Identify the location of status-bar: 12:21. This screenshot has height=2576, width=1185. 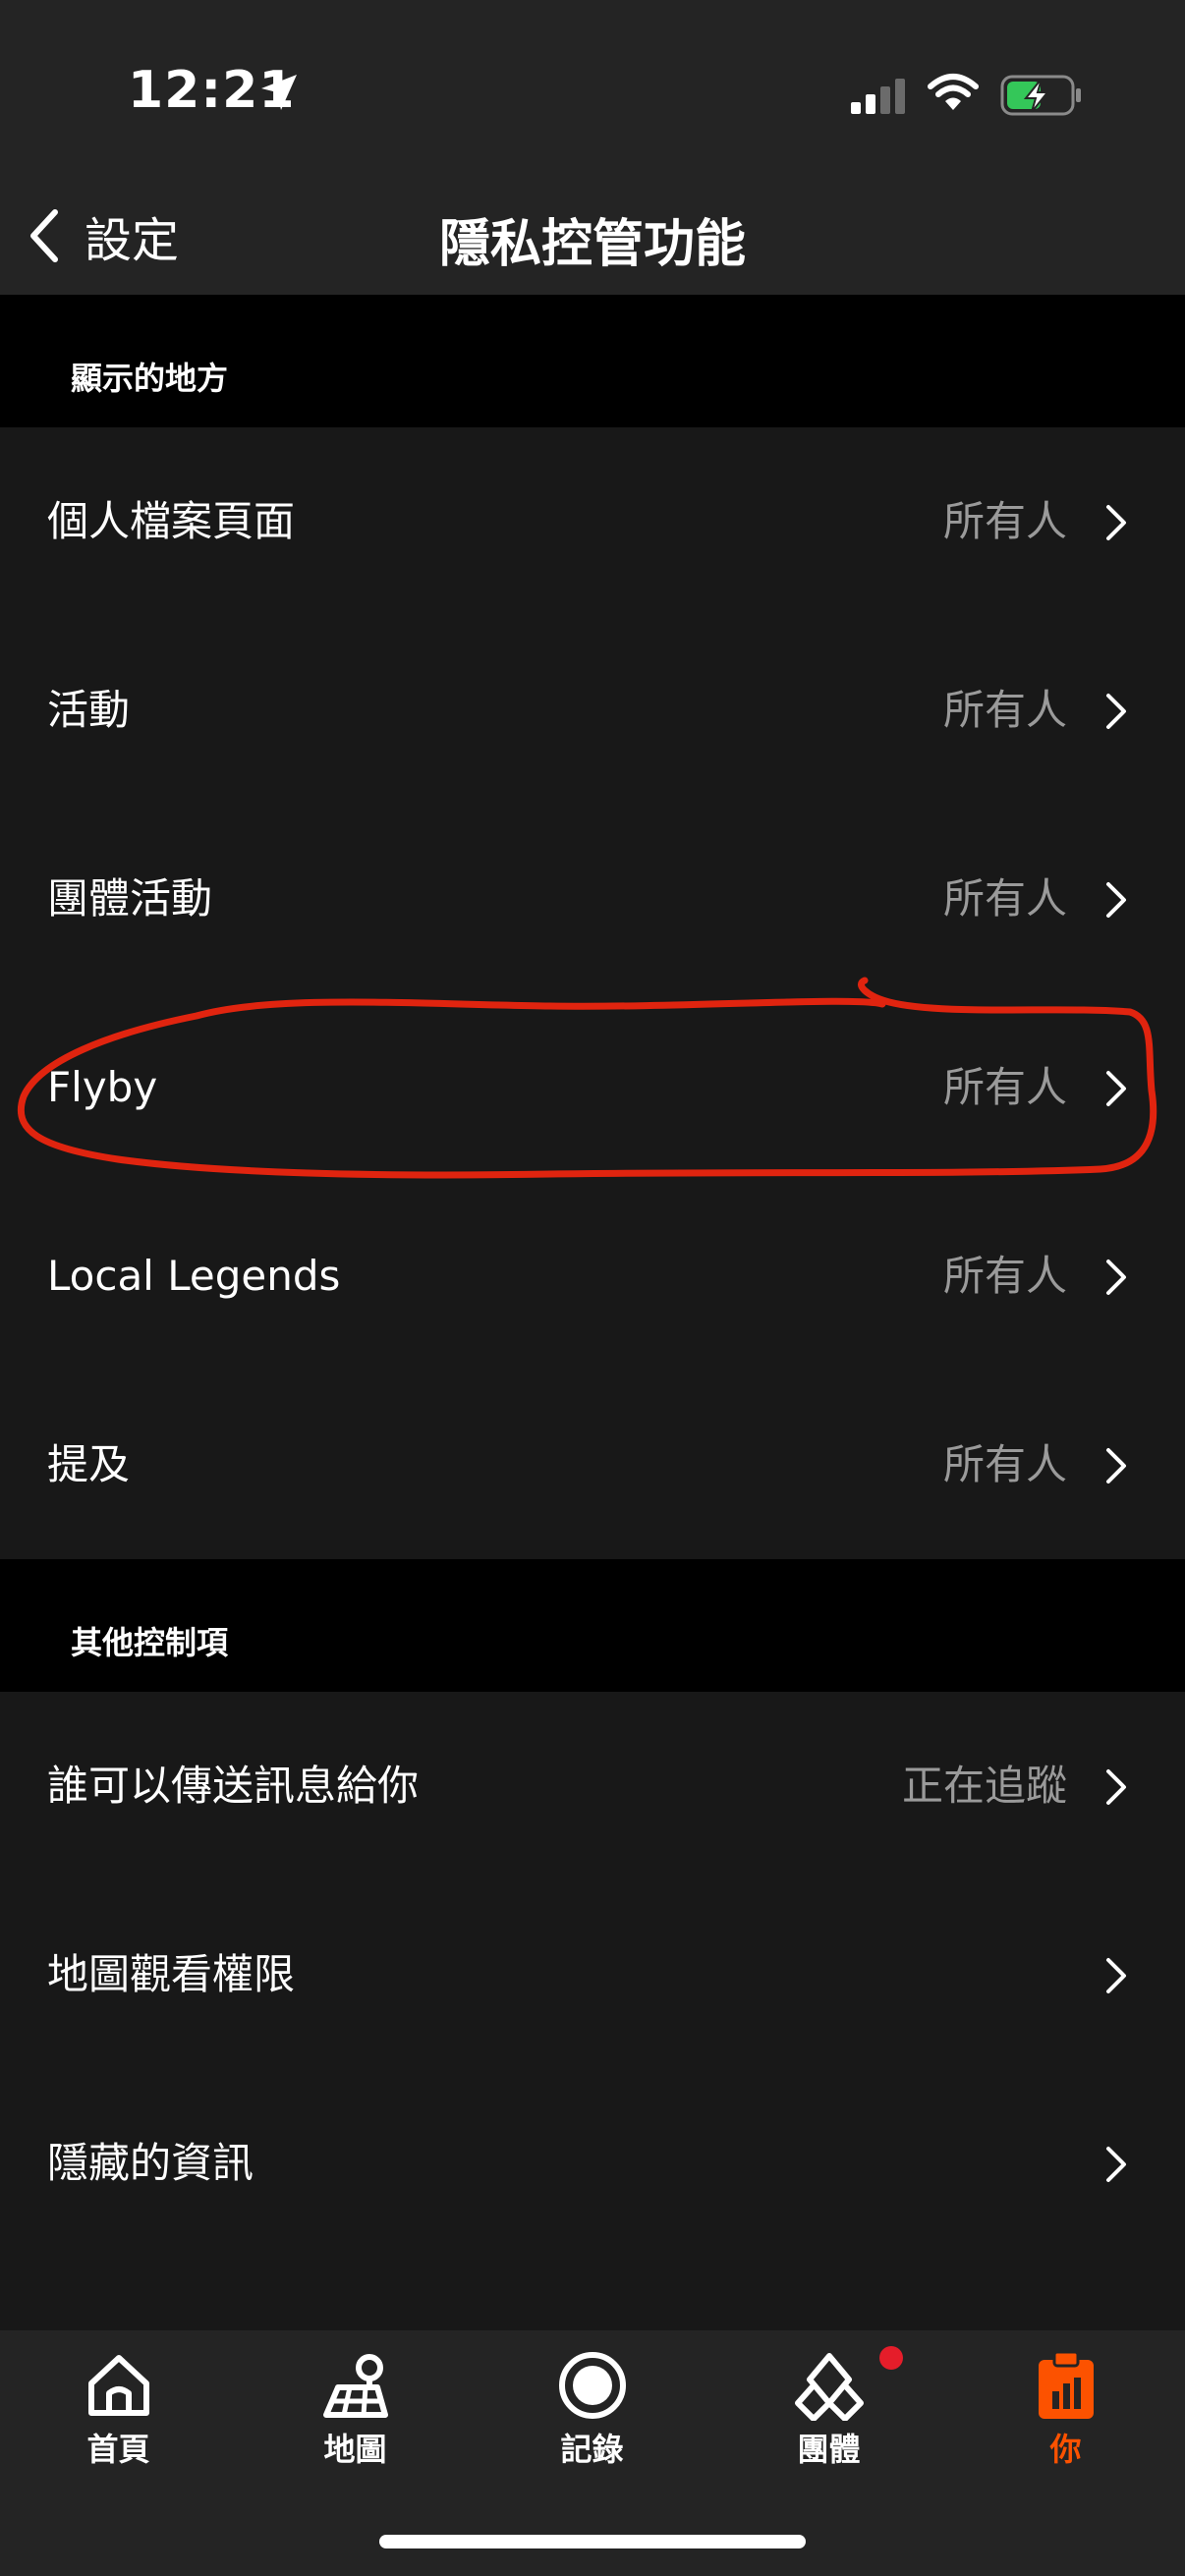
(592, 88).